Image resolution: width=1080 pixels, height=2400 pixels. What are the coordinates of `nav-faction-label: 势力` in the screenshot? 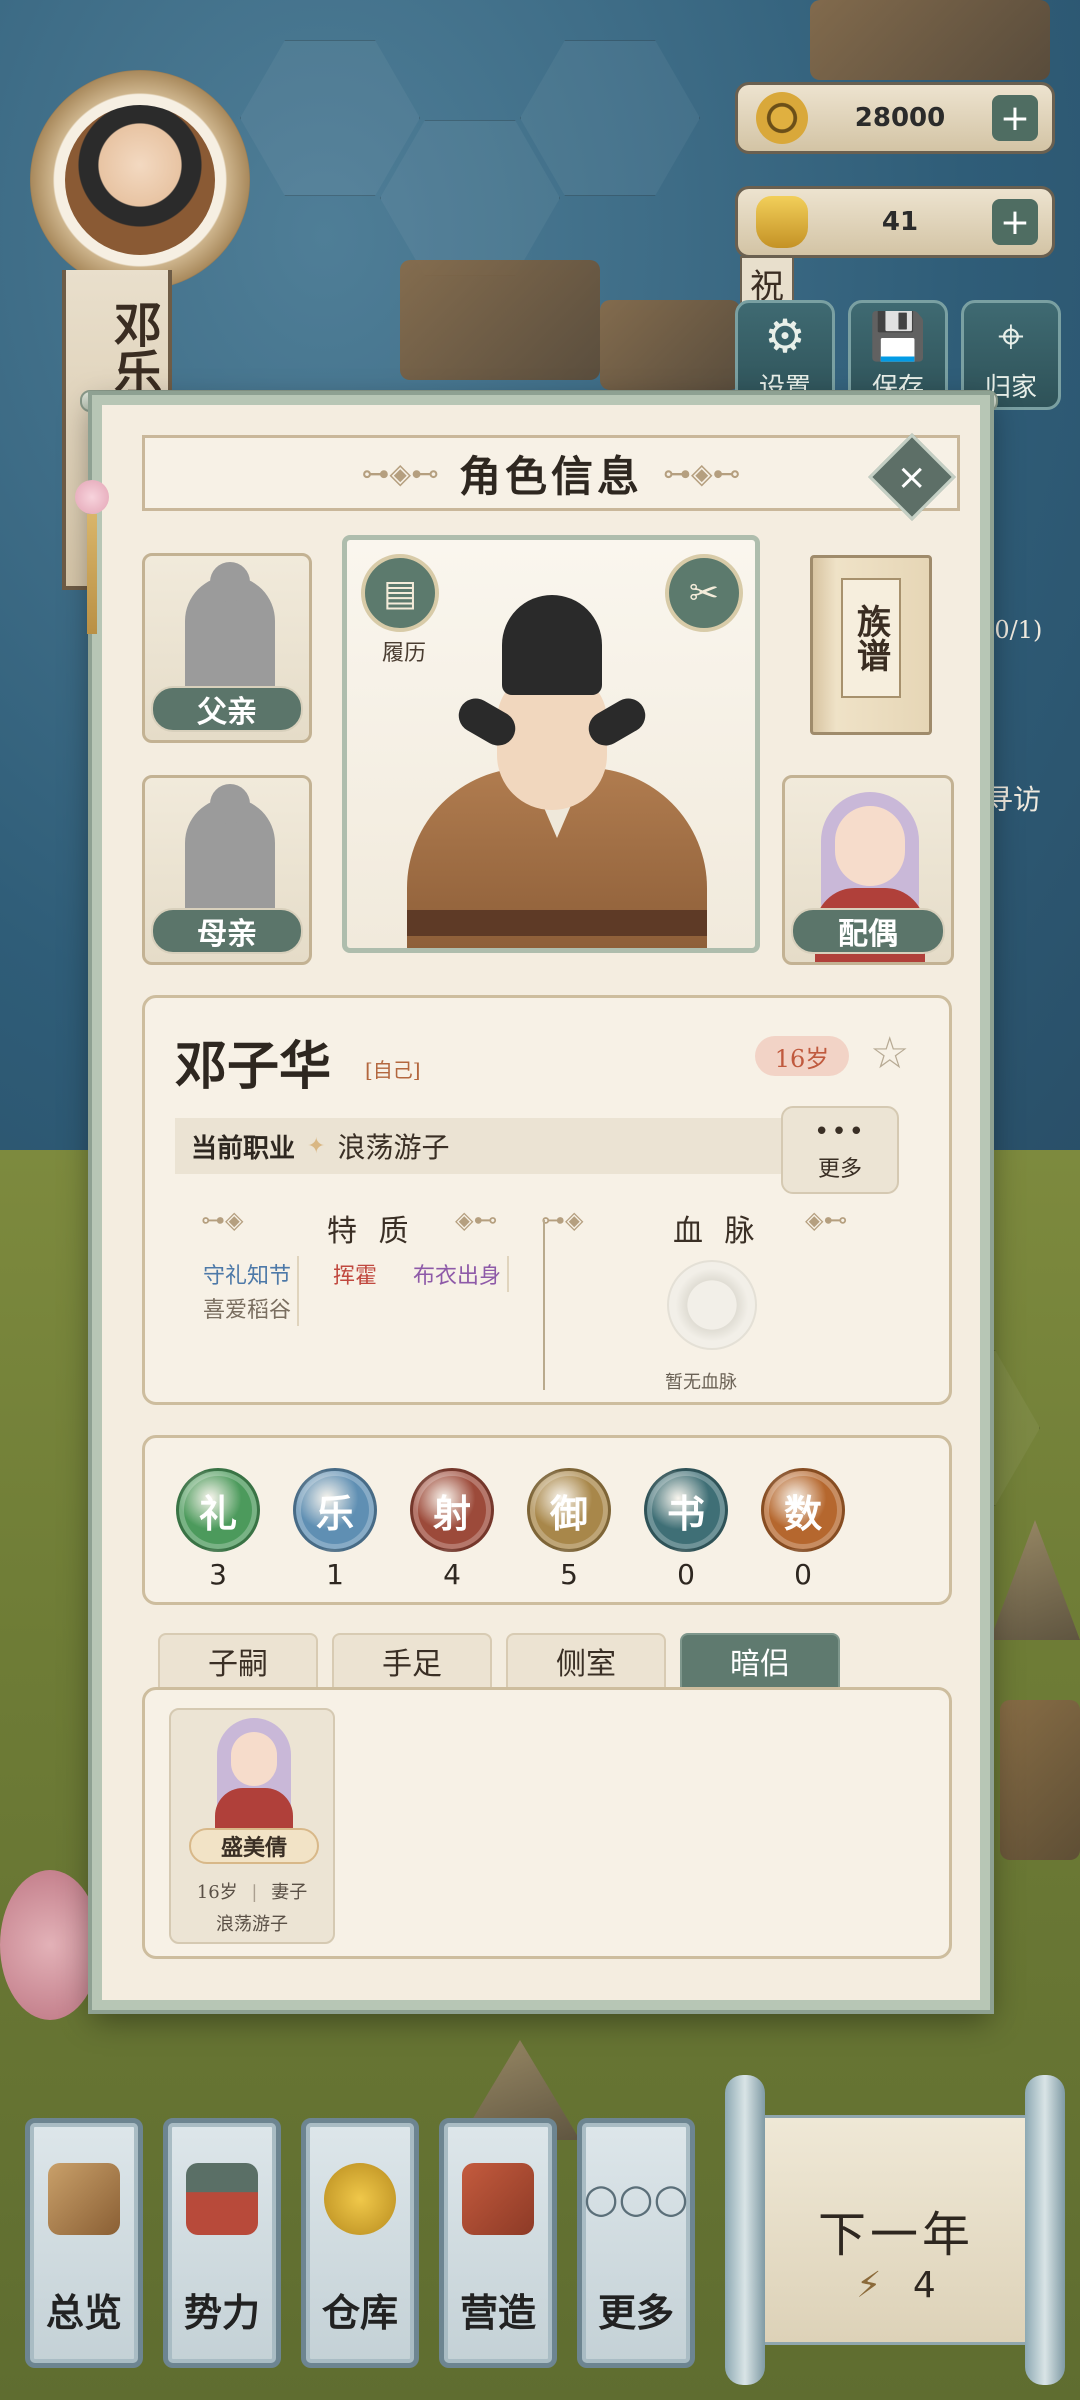 It's located at (221, 2312).